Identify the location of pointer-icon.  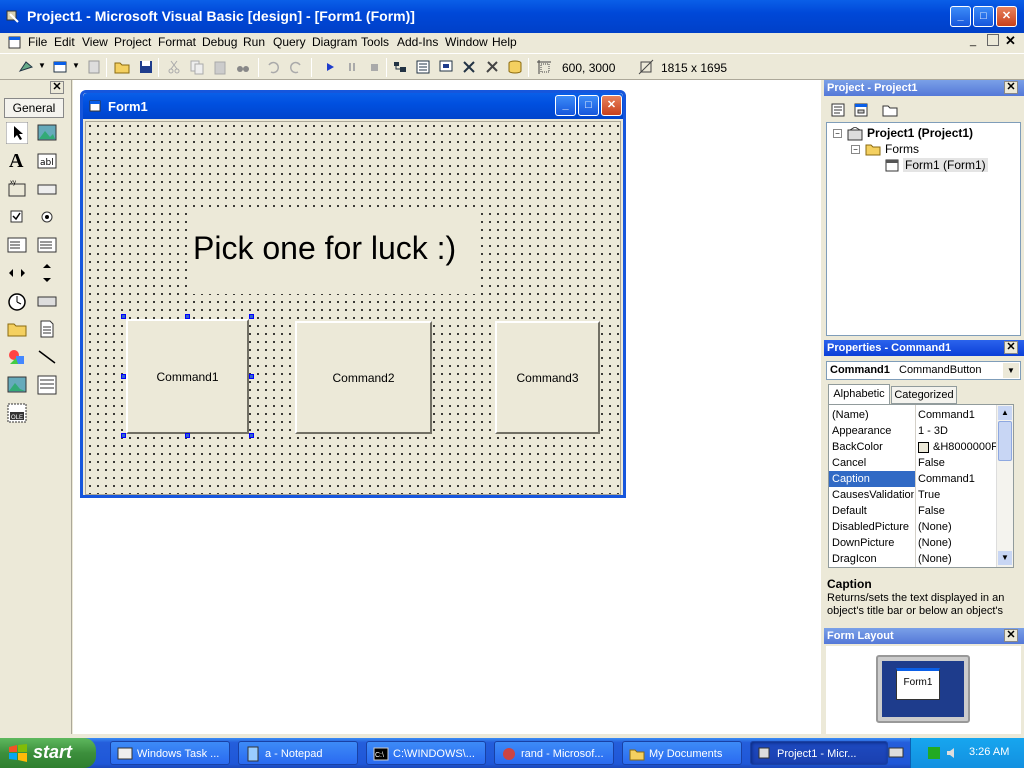
(17, 133).